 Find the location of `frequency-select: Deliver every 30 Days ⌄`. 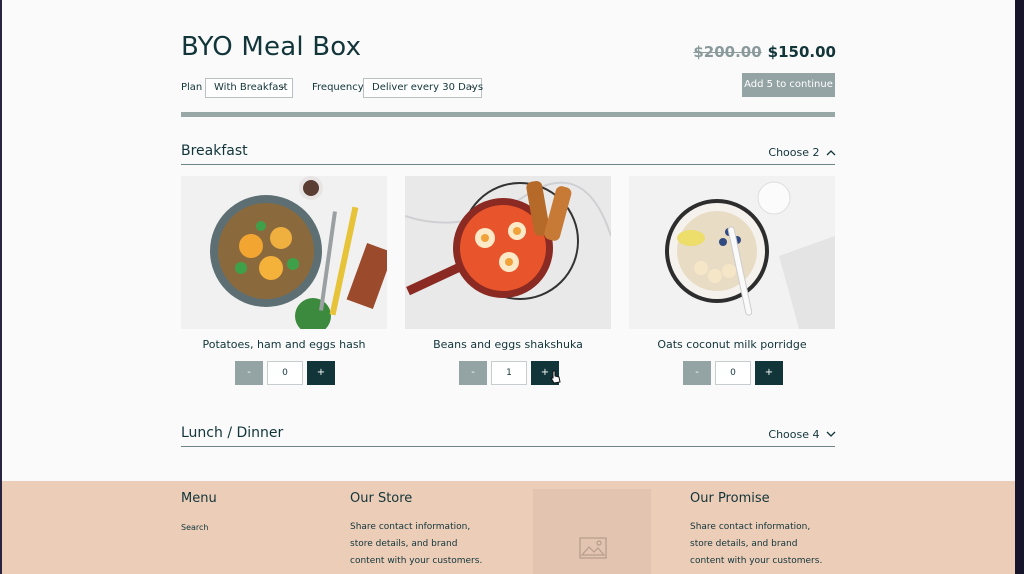

frequency-select: Deliver every 30 Days ⌄ is located at coordinates (423, 88).